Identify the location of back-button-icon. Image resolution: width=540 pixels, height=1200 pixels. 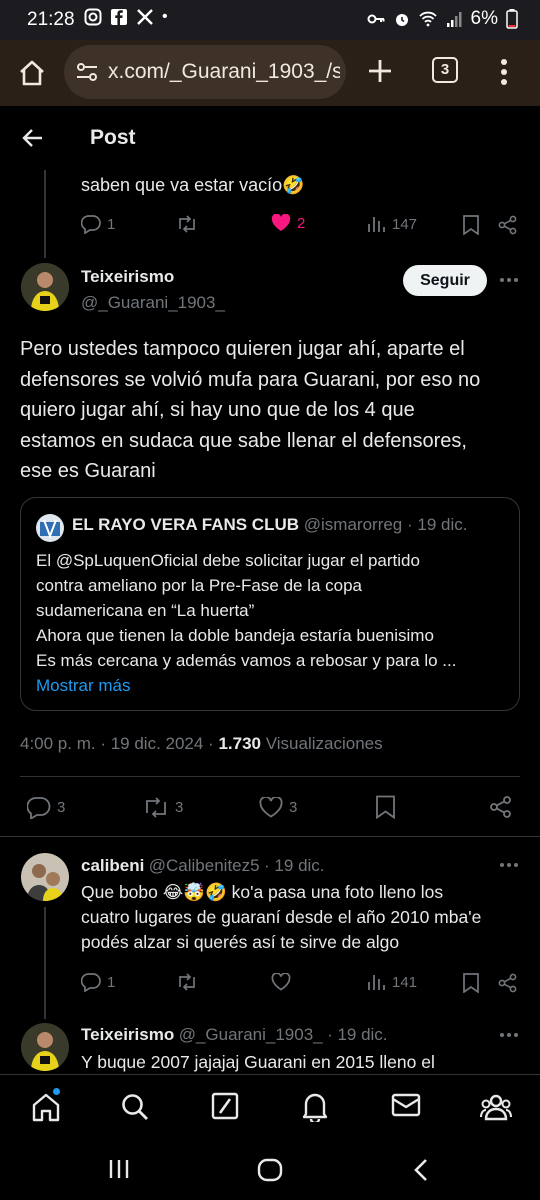
(421, 1170).